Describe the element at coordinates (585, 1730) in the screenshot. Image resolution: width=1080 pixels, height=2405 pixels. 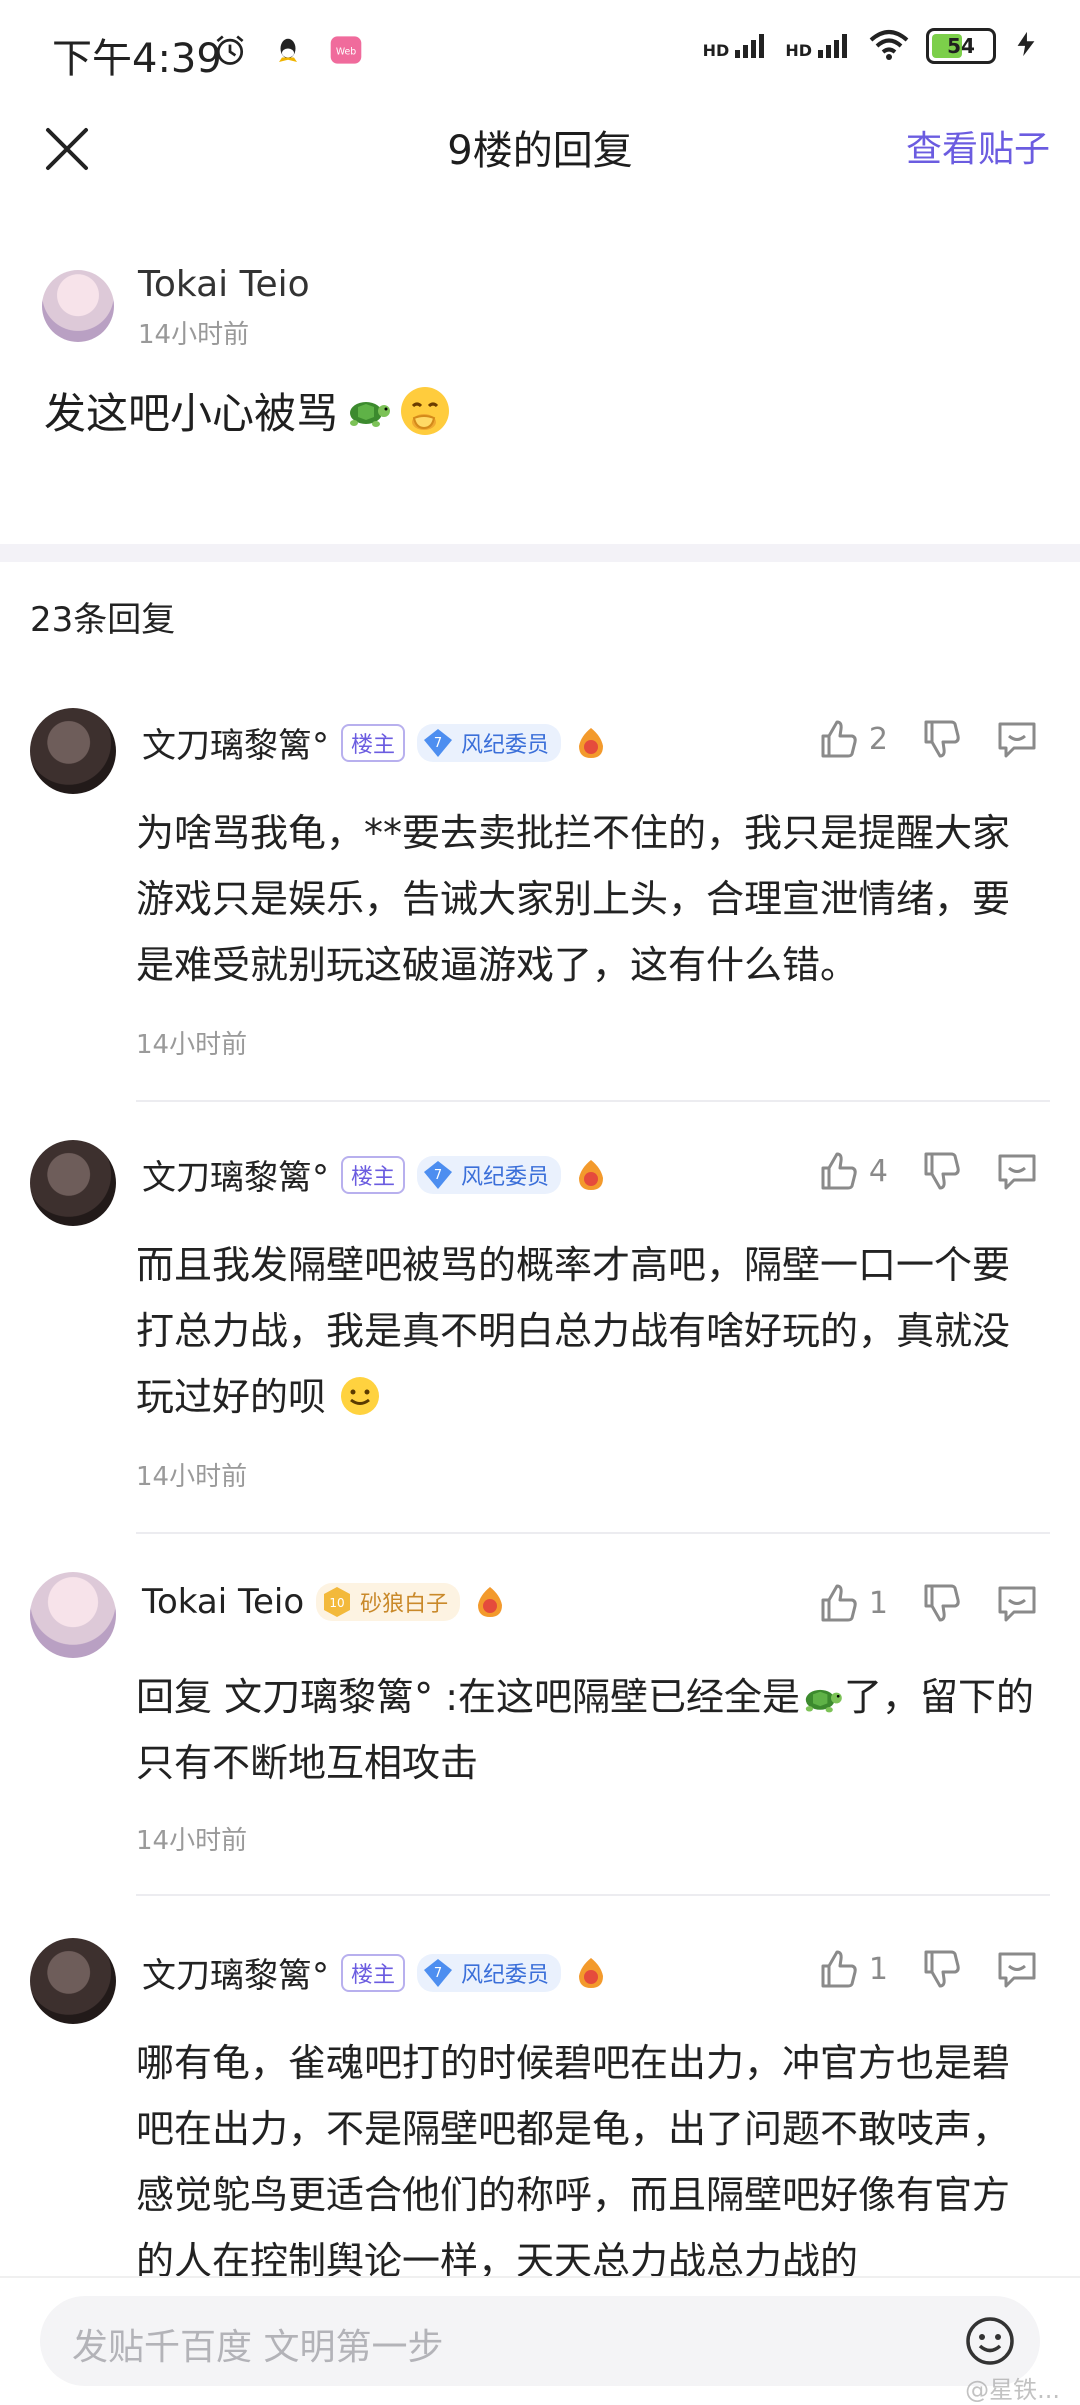
I see `reply-text: 回复 文刀璃黎篱° :在这吧隔壁已经全是 了，留下的只有不断地互相攻击` at that location.